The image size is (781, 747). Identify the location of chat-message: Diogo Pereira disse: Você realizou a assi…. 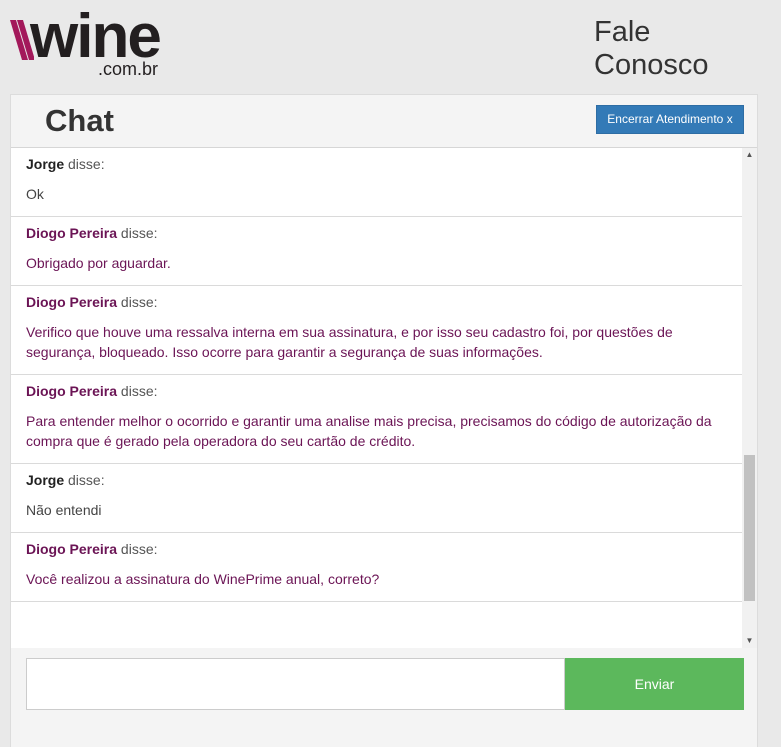
(376, 567).